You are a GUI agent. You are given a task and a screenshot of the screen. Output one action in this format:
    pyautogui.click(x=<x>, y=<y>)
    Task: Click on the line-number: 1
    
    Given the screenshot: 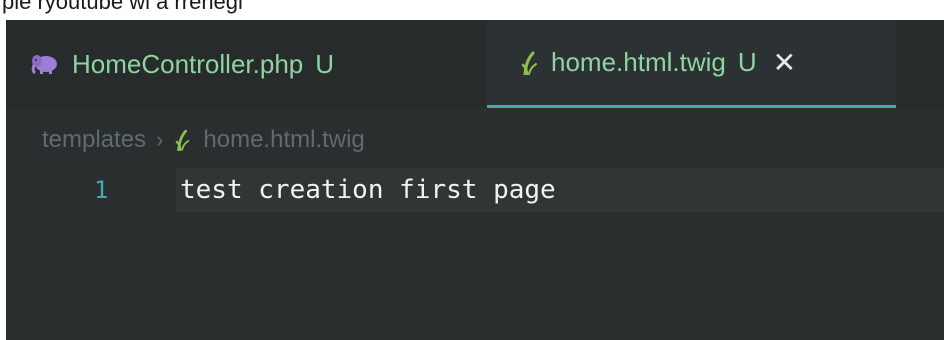 What is the action you would take?
    pyautogui.click(x=101, y=190)
    